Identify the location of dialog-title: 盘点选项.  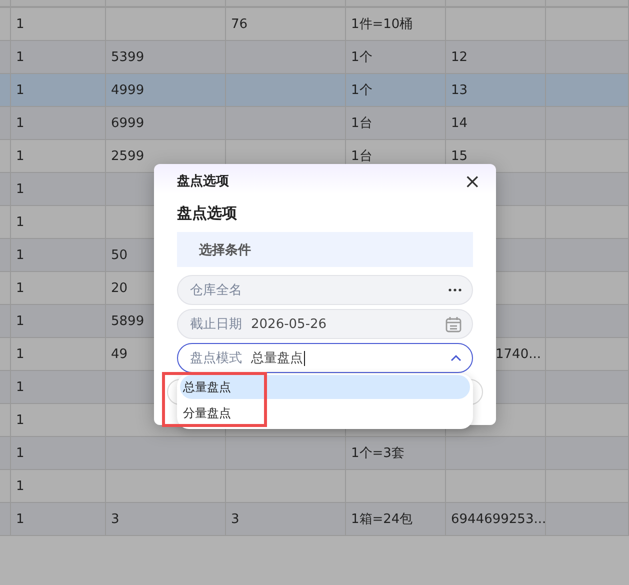
(203, 181).